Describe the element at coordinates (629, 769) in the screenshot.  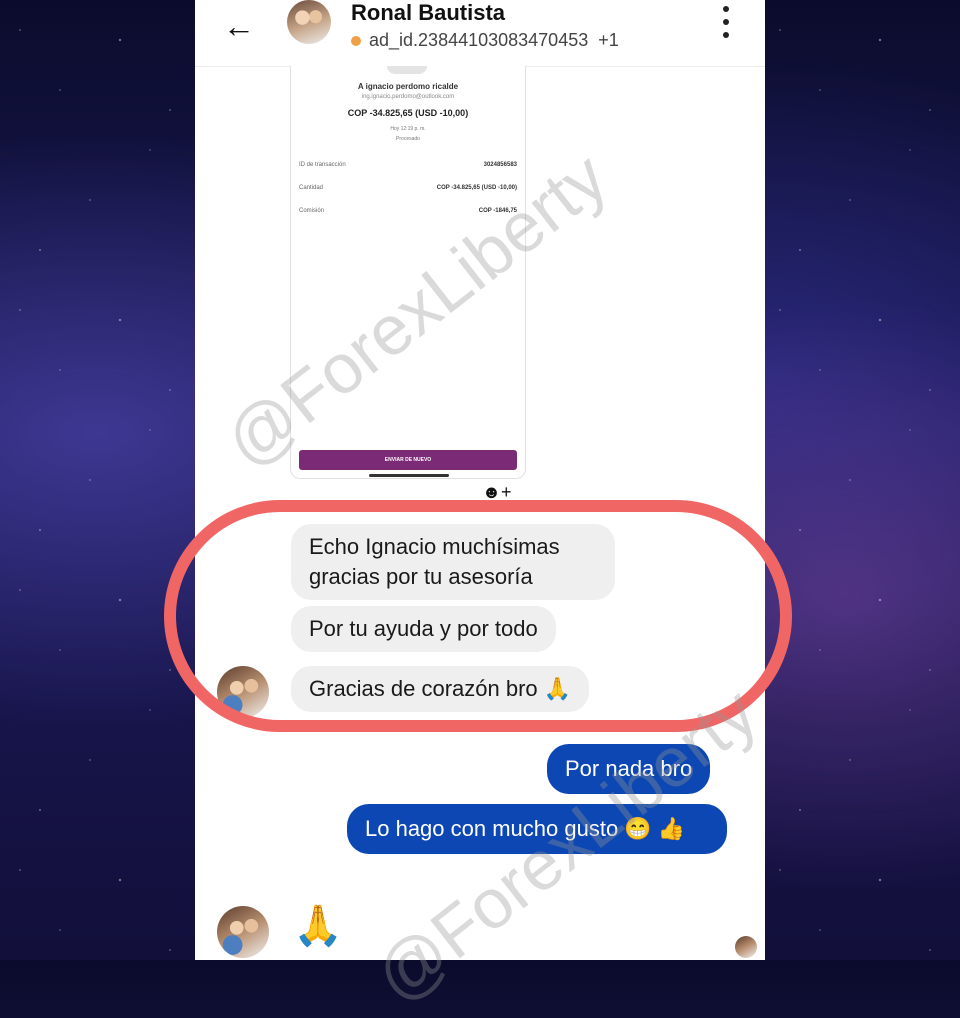
I see `outgoing-message: Por nada bro` at that location.